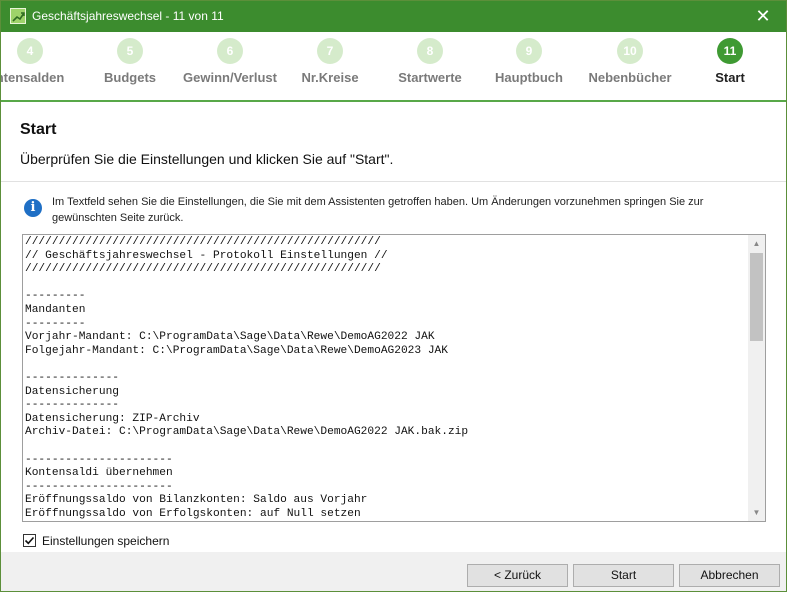 This screenshot has width=787, height=592. What do you see at coordinates (430, 51) in the screenshot?
I see `step-number: 8` at bounding box center [430, 51].